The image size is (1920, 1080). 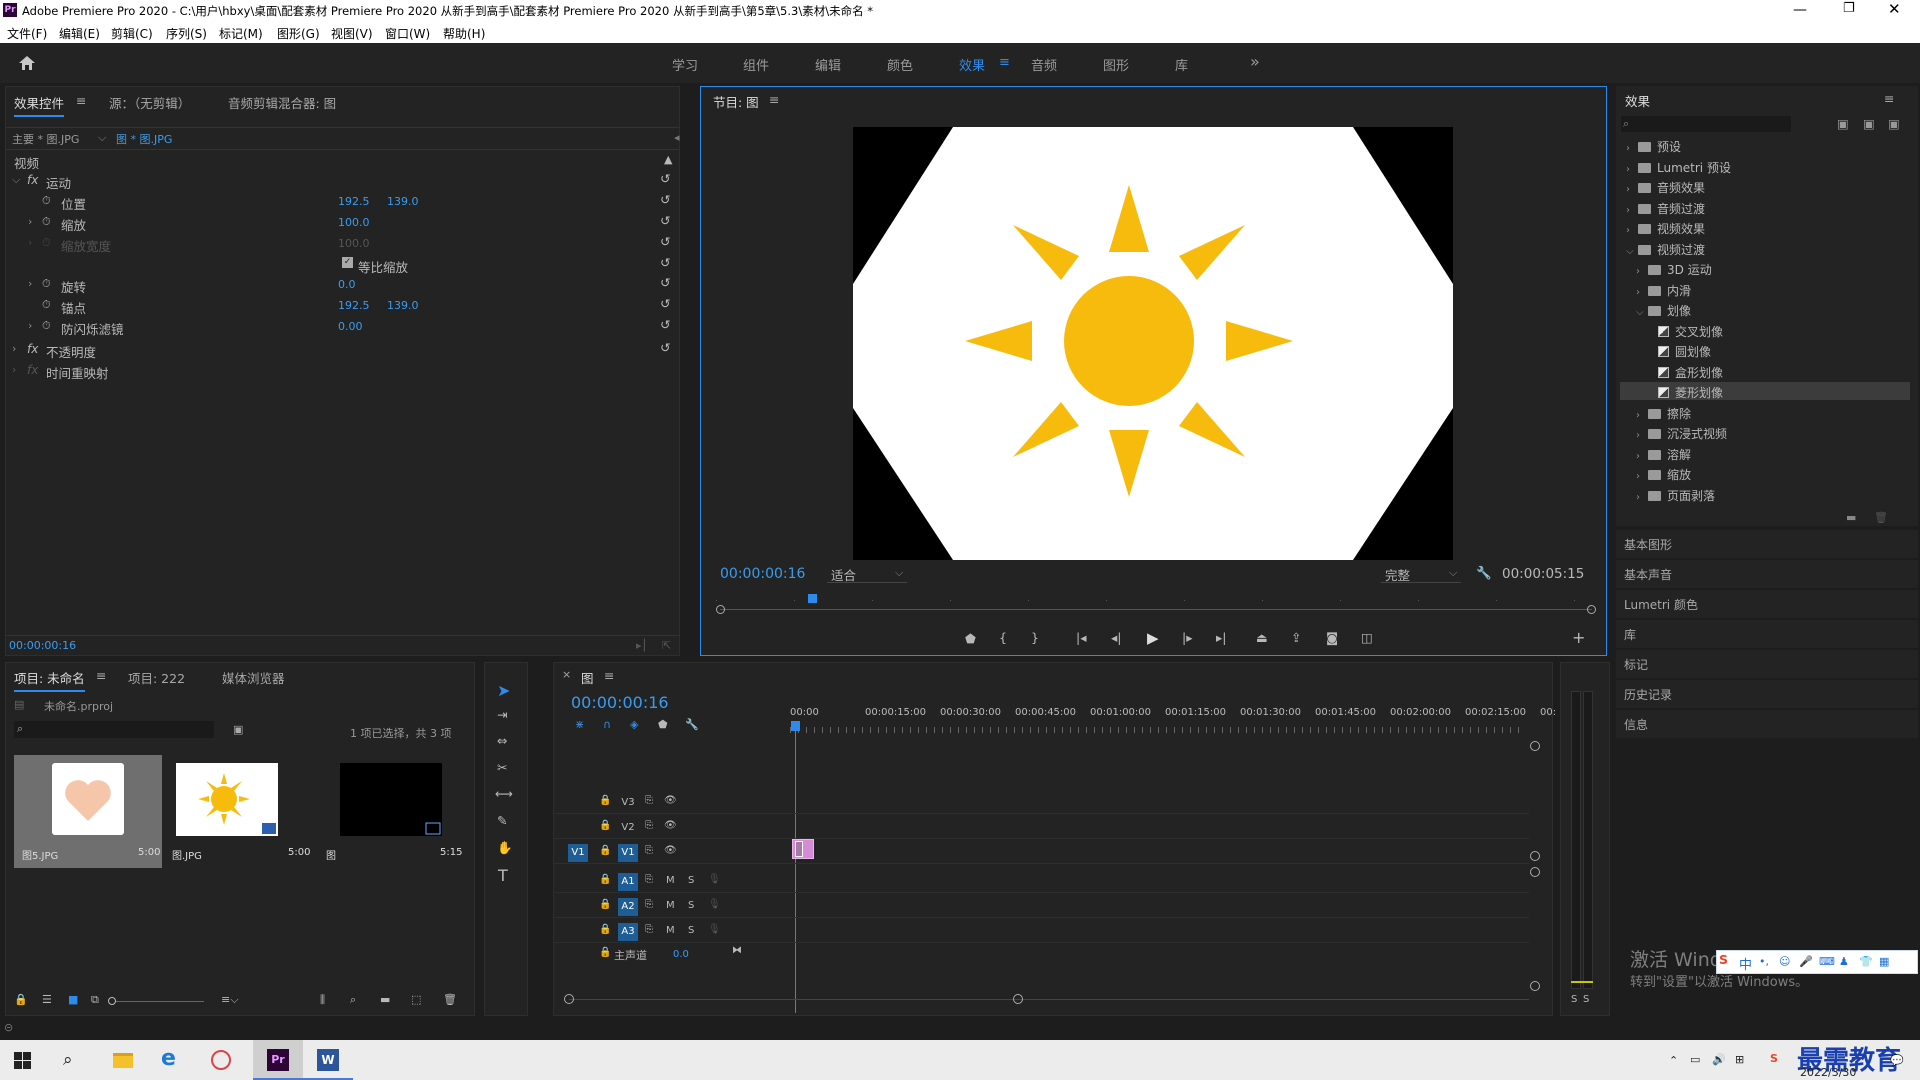 I want to click on mute-button: M, so click(x=670, y=905).